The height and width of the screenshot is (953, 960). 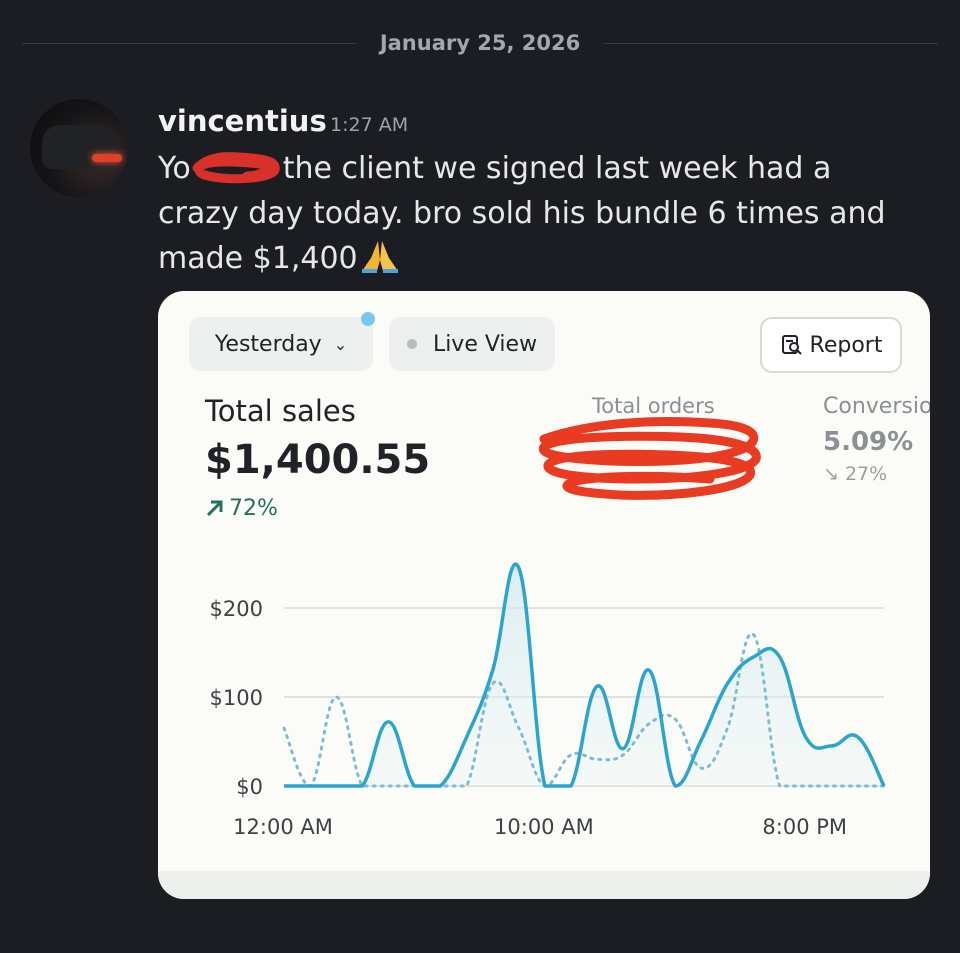 I want to click on author-name: vincentius, so click(x=242, y=121).